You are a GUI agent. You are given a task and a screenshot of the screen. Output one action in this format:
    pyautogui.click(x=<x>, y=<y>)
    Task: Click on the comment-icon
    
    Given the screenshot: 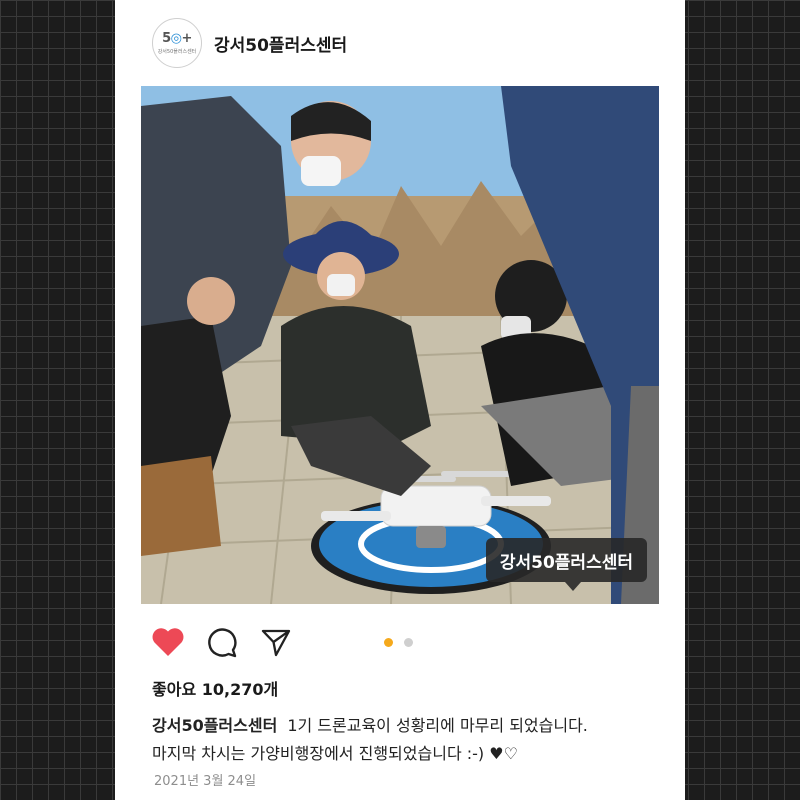 What is the action you would take?
    pyautogui.click(x=222, y=642)
    